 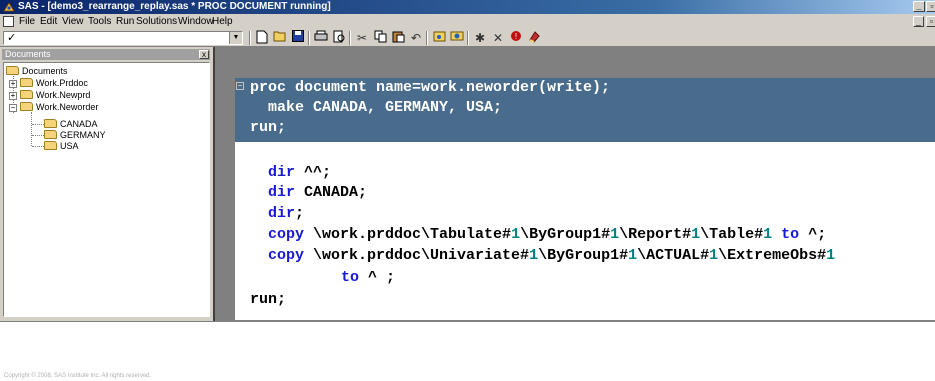 What do you see at coordinates (262, 38) in the screenshot?
I see `new-icon` at bounding box center [262, 38].